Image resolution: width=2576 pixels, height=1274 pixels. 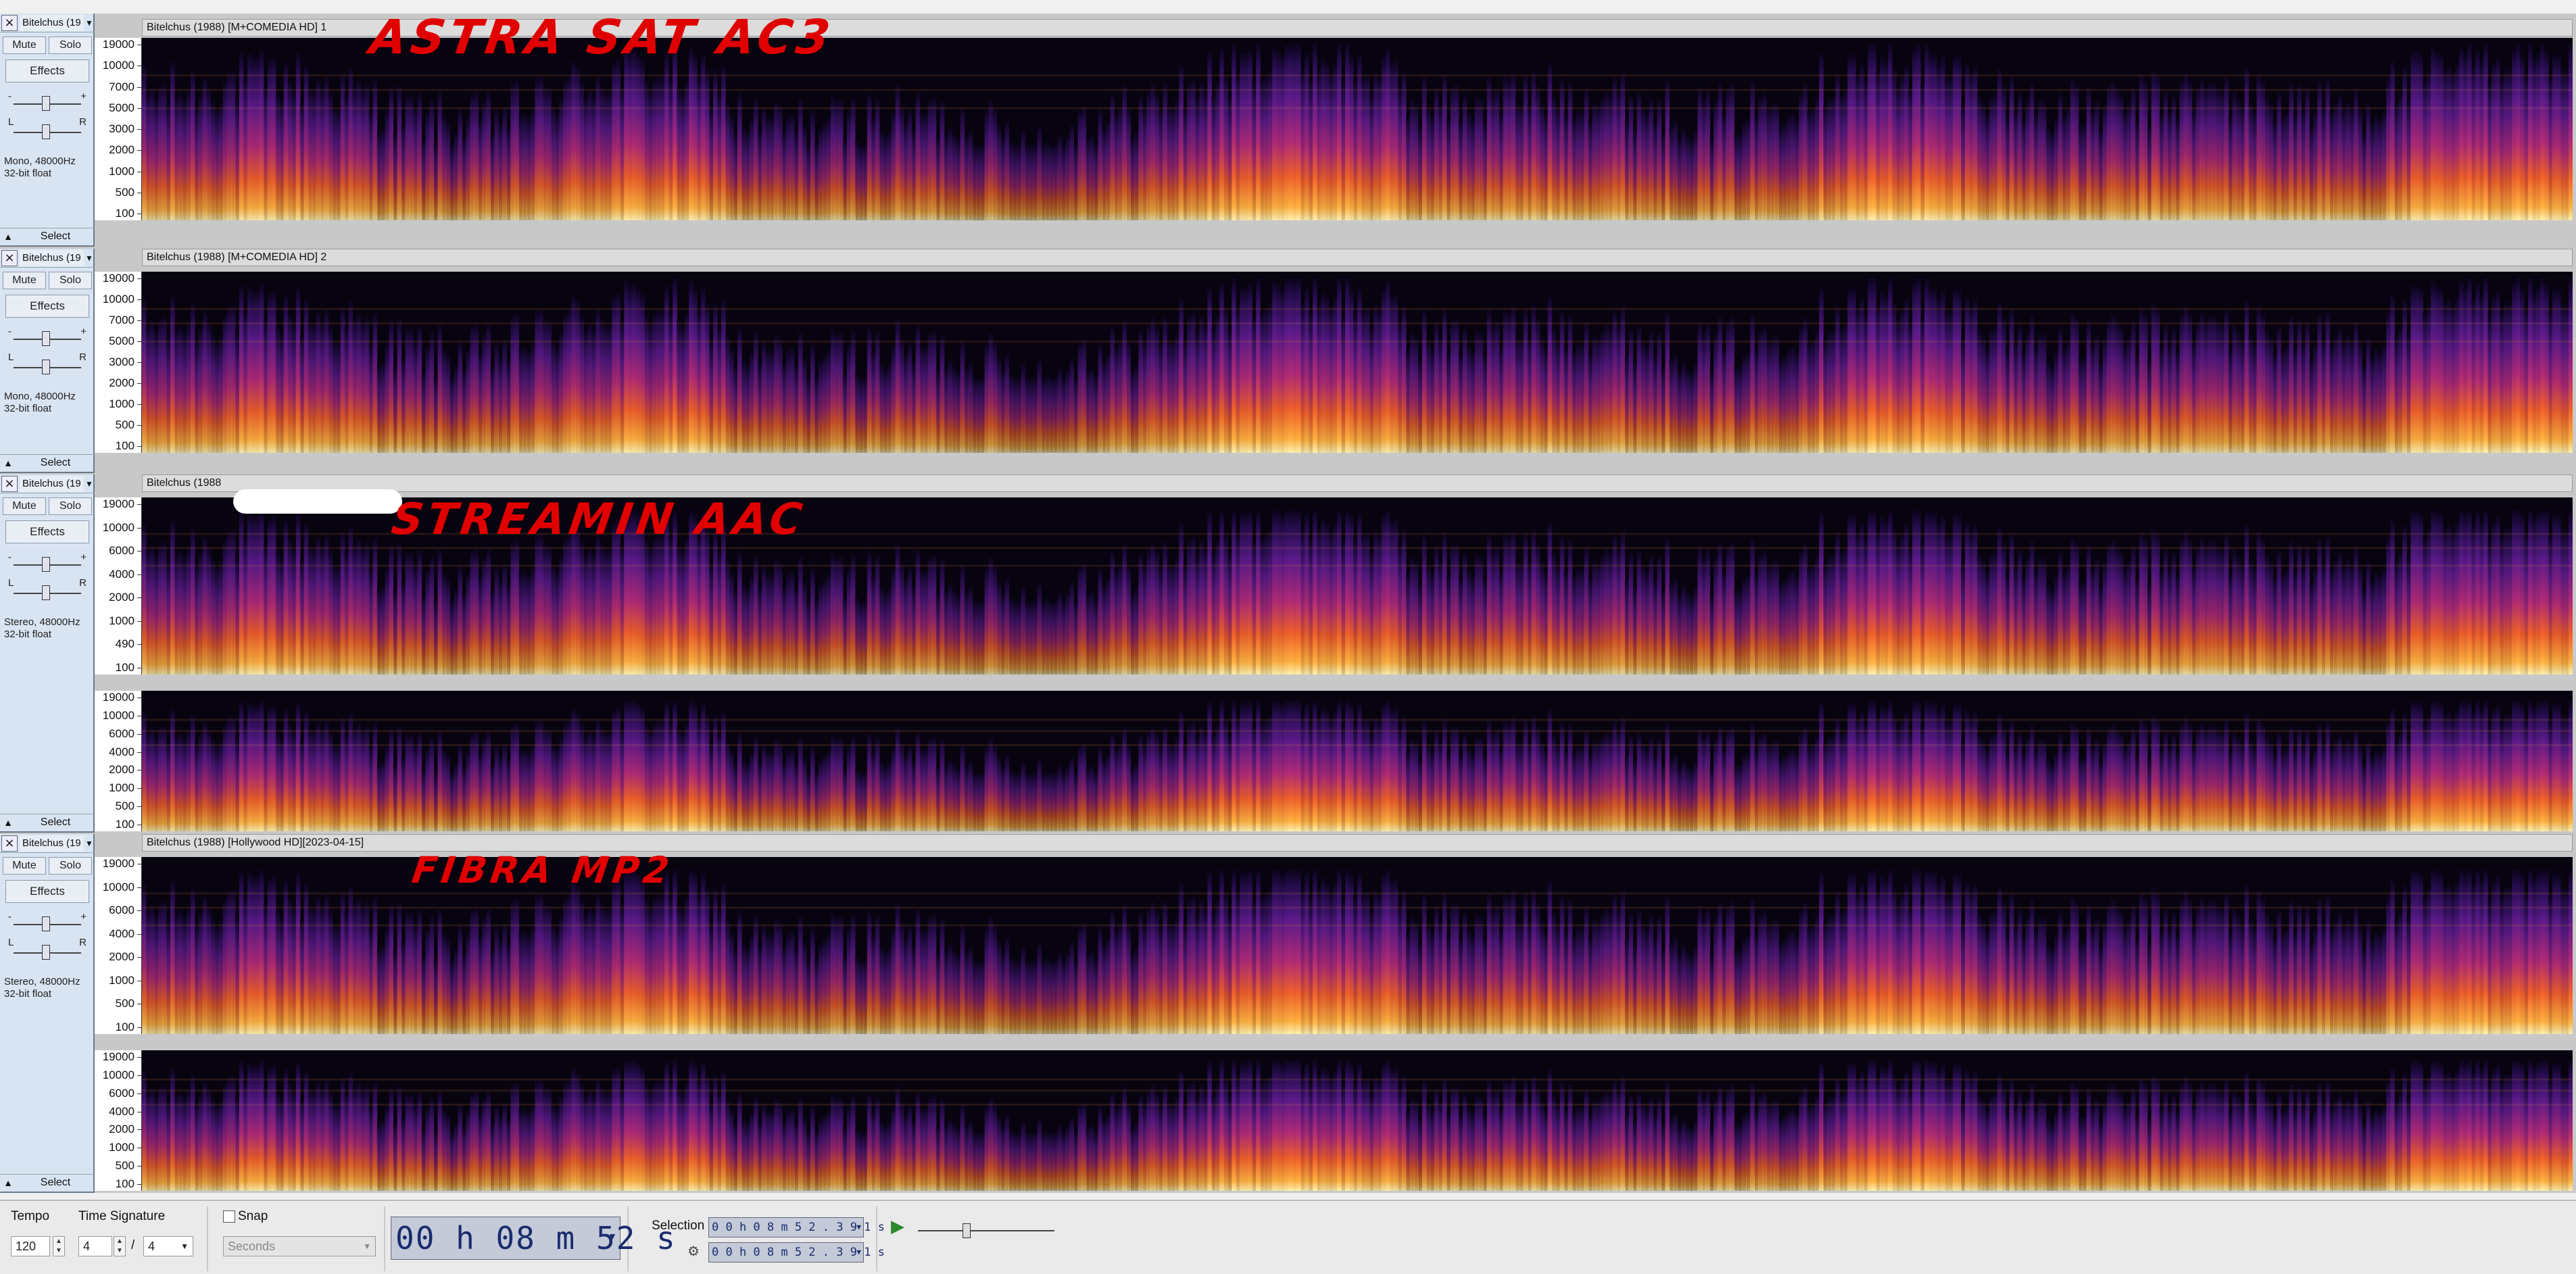 What do you see at coordinates (299, 1246) in the screenshot?
I see `snap-unit-select: Seconds ▼` at bounding box center [299, 1246].